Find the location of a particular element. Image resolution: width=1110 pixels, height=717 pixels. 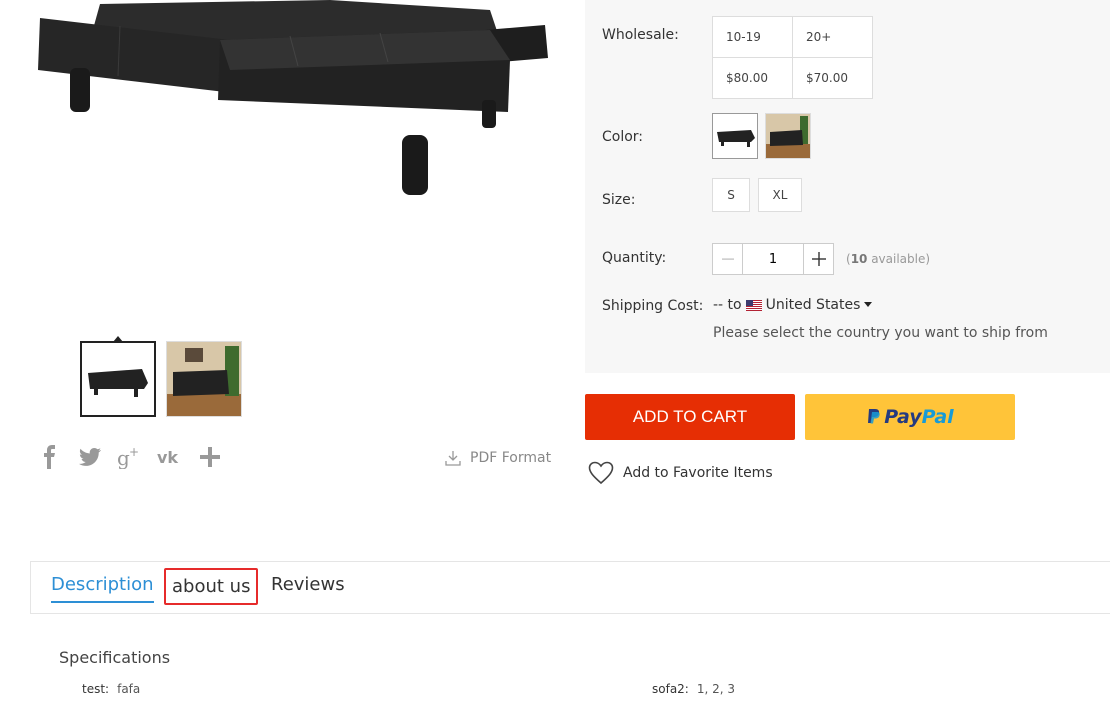

wholesale-label: Wholesale: is located at coordinates (640, 35).